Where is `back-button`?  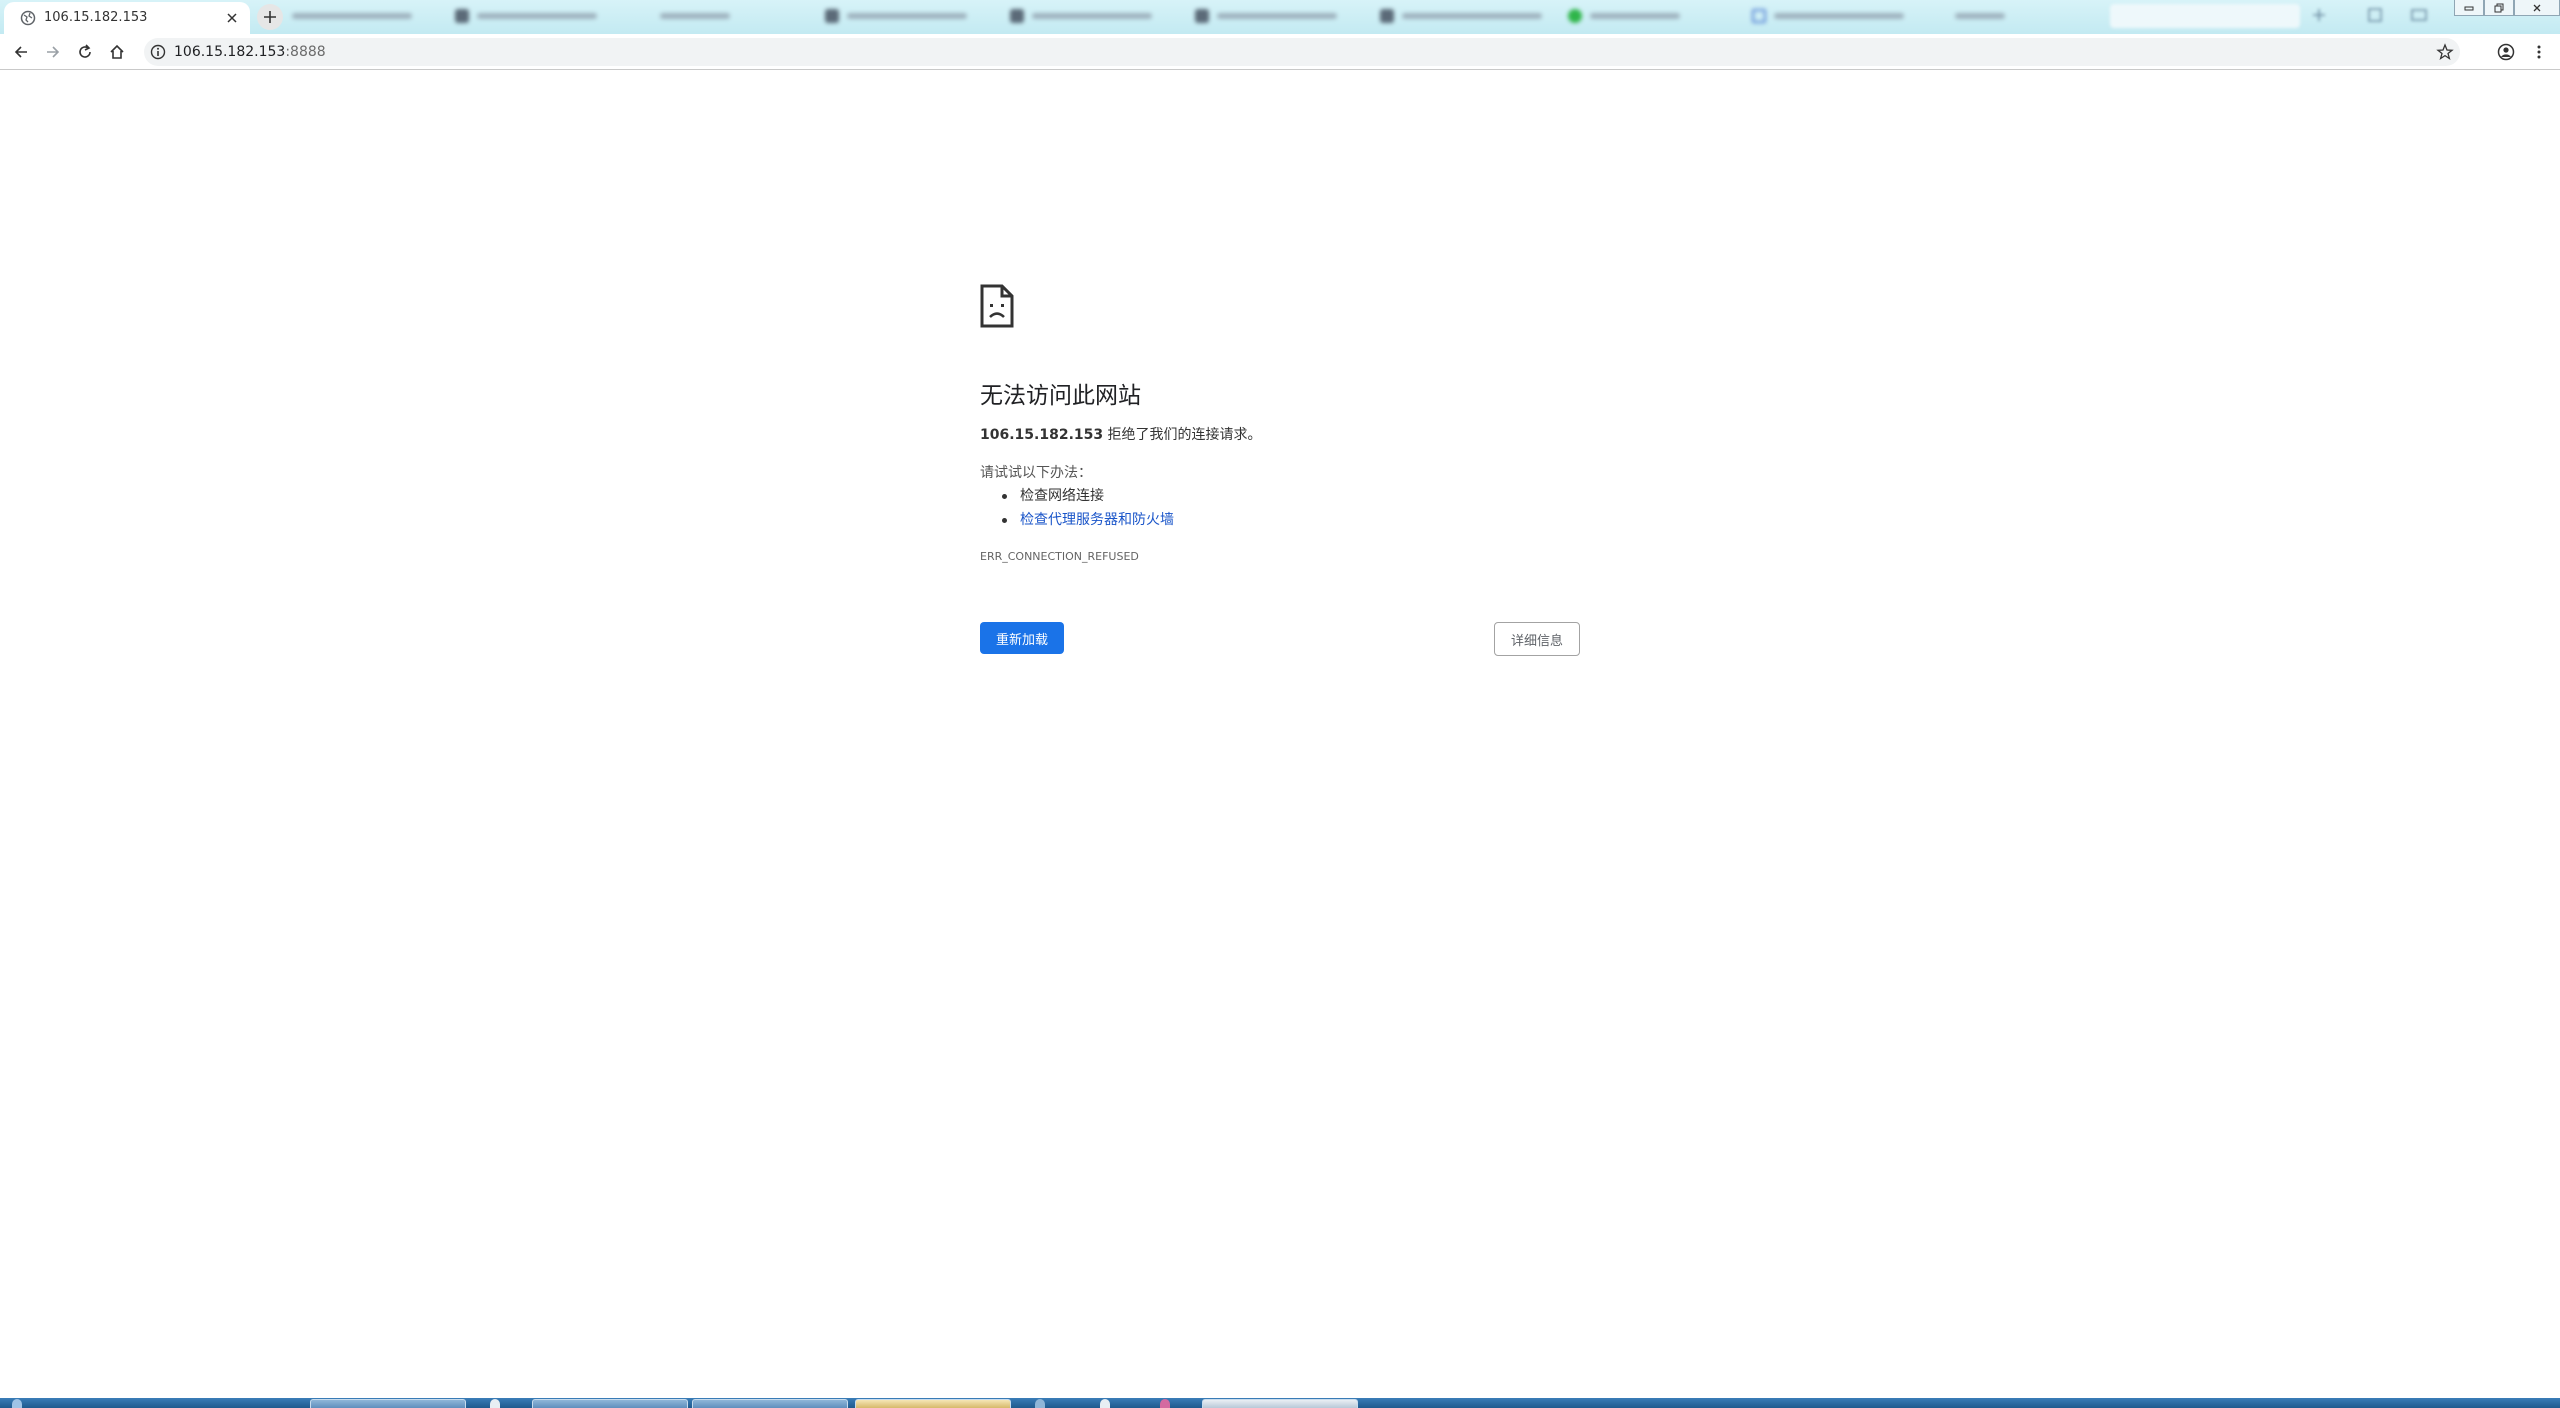
back-button is located at coordinates (21, 52).